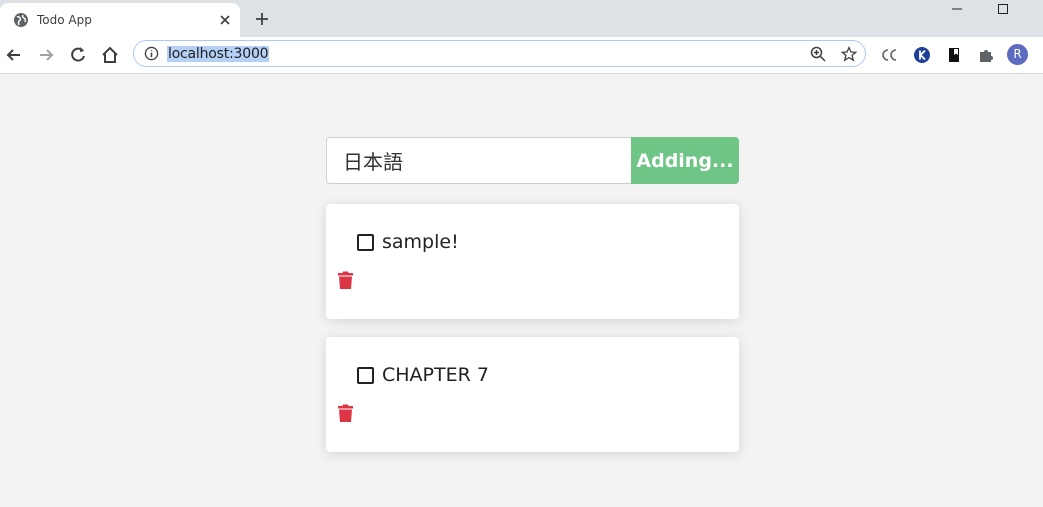 The height and width of the screenshot is (507, 1043). Describe the element at coordinates (849, 54) in the screenshot. I see `star-icon` at that location.